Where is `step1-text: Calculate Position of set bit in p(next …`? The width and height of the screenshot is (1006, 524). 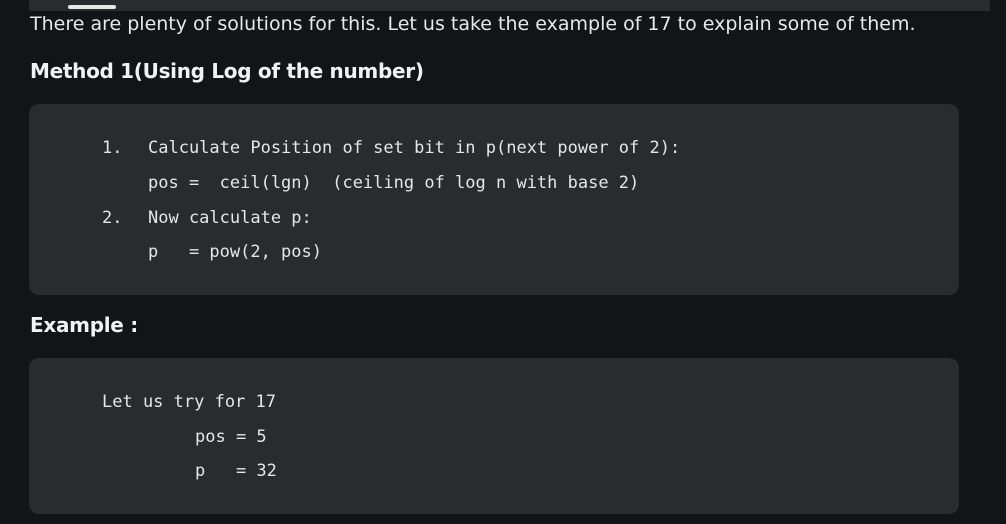
step1-text: Calculate Position of set bit in p(next … is located at coordinates (414, 148).